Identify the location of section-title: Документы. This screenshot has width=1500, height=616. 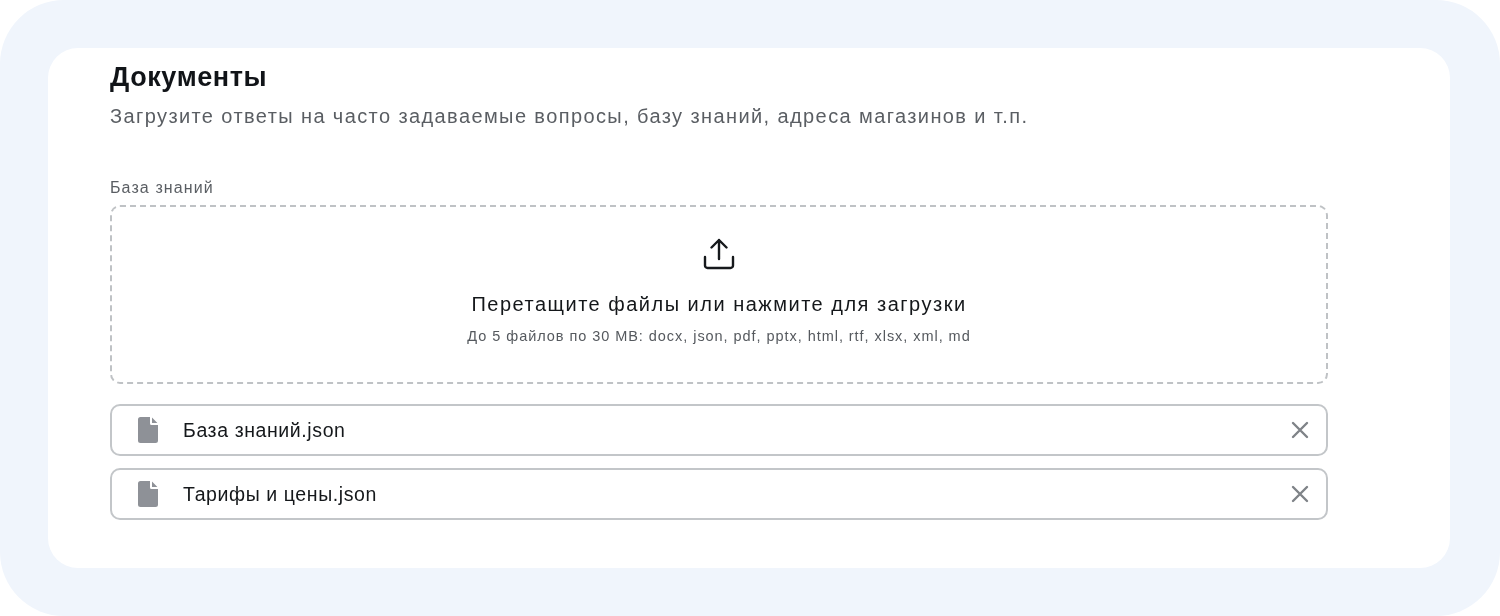
(189, 77).